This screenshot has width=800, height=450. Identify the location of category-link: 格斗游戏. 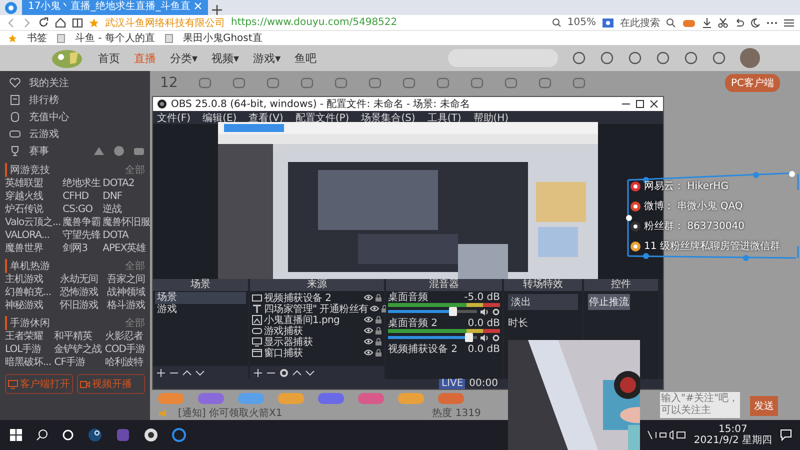
(125, 306).